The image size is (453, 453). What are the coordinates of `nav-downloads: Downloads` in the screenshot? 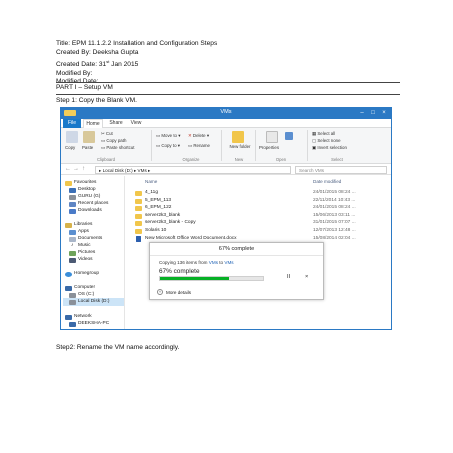 It's located at (90, 210).